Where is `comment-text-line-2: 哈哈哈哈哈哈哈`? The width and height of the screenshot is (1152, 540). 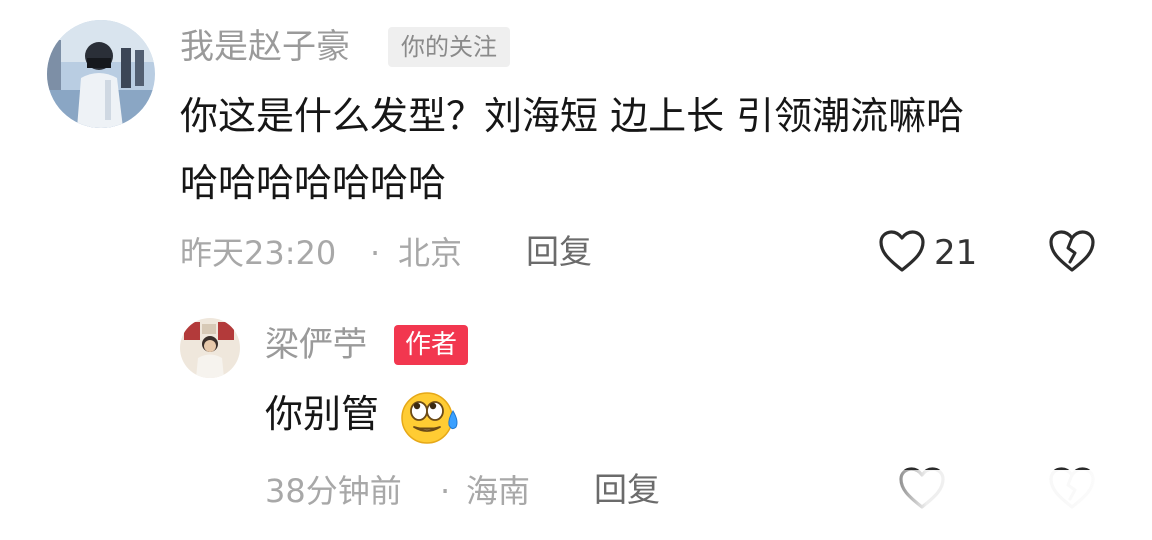 comment-text-line-2: 哈哈哈哈哈哈哈 is located at coordinates (313, 183).